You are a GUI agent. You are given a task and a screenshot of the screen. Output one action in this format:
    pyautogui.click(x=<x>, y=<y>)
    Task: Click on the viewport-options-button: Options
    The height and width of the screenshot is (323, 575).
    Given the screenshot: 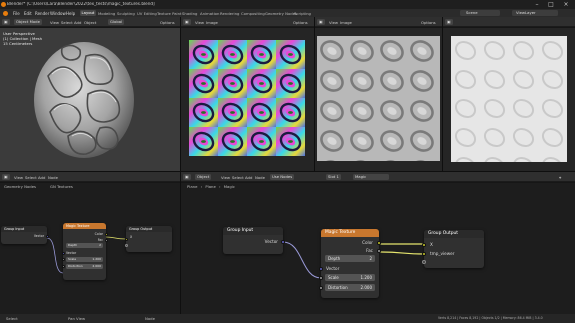 What is the action you would take?
    pyautogui.click(x=167, y=22)
    